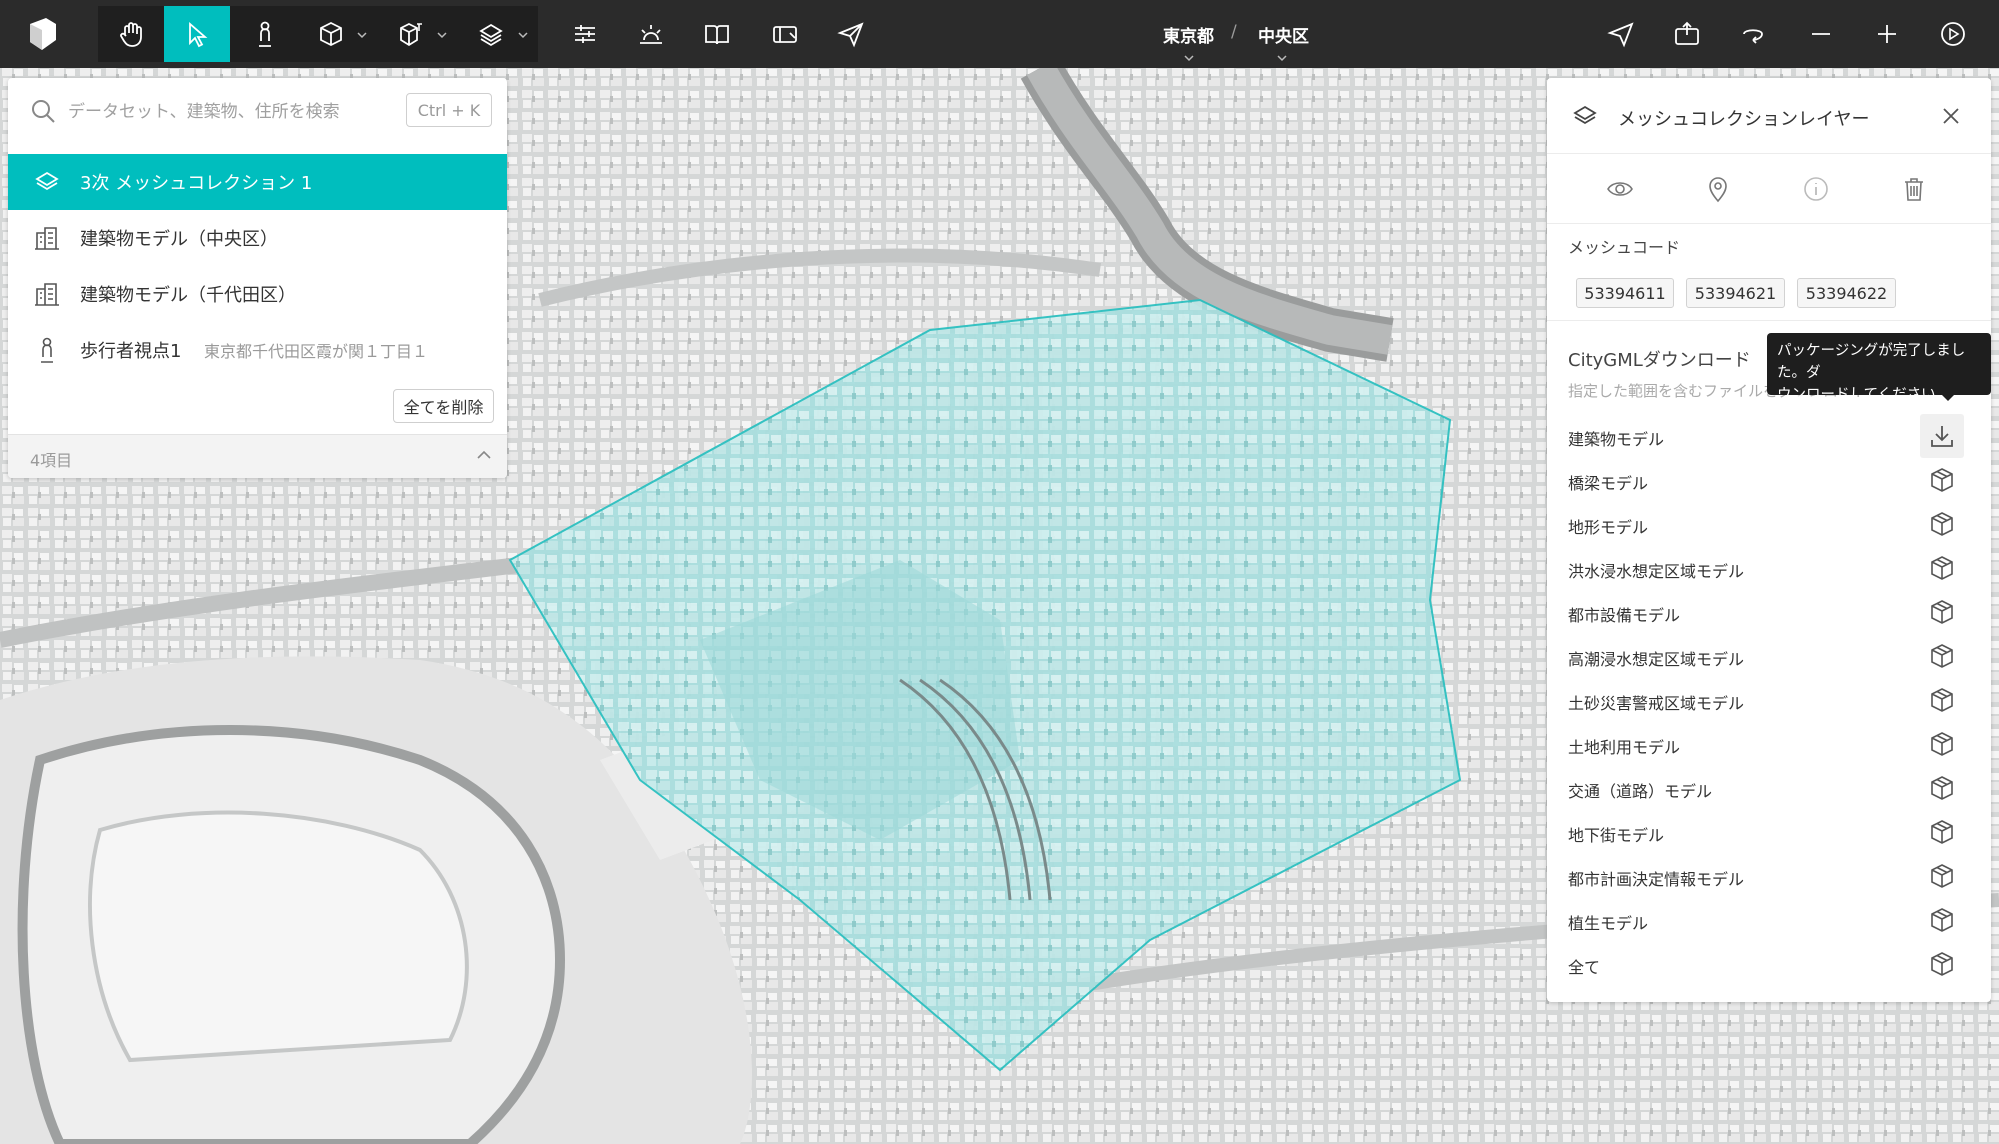 This screenshot has height=1144, width=1999. What do you see at coordinates (1283, 34) in the screenshot?
I see `breadcrumb-ward: 中央区` at bounding box center [1283, 34].